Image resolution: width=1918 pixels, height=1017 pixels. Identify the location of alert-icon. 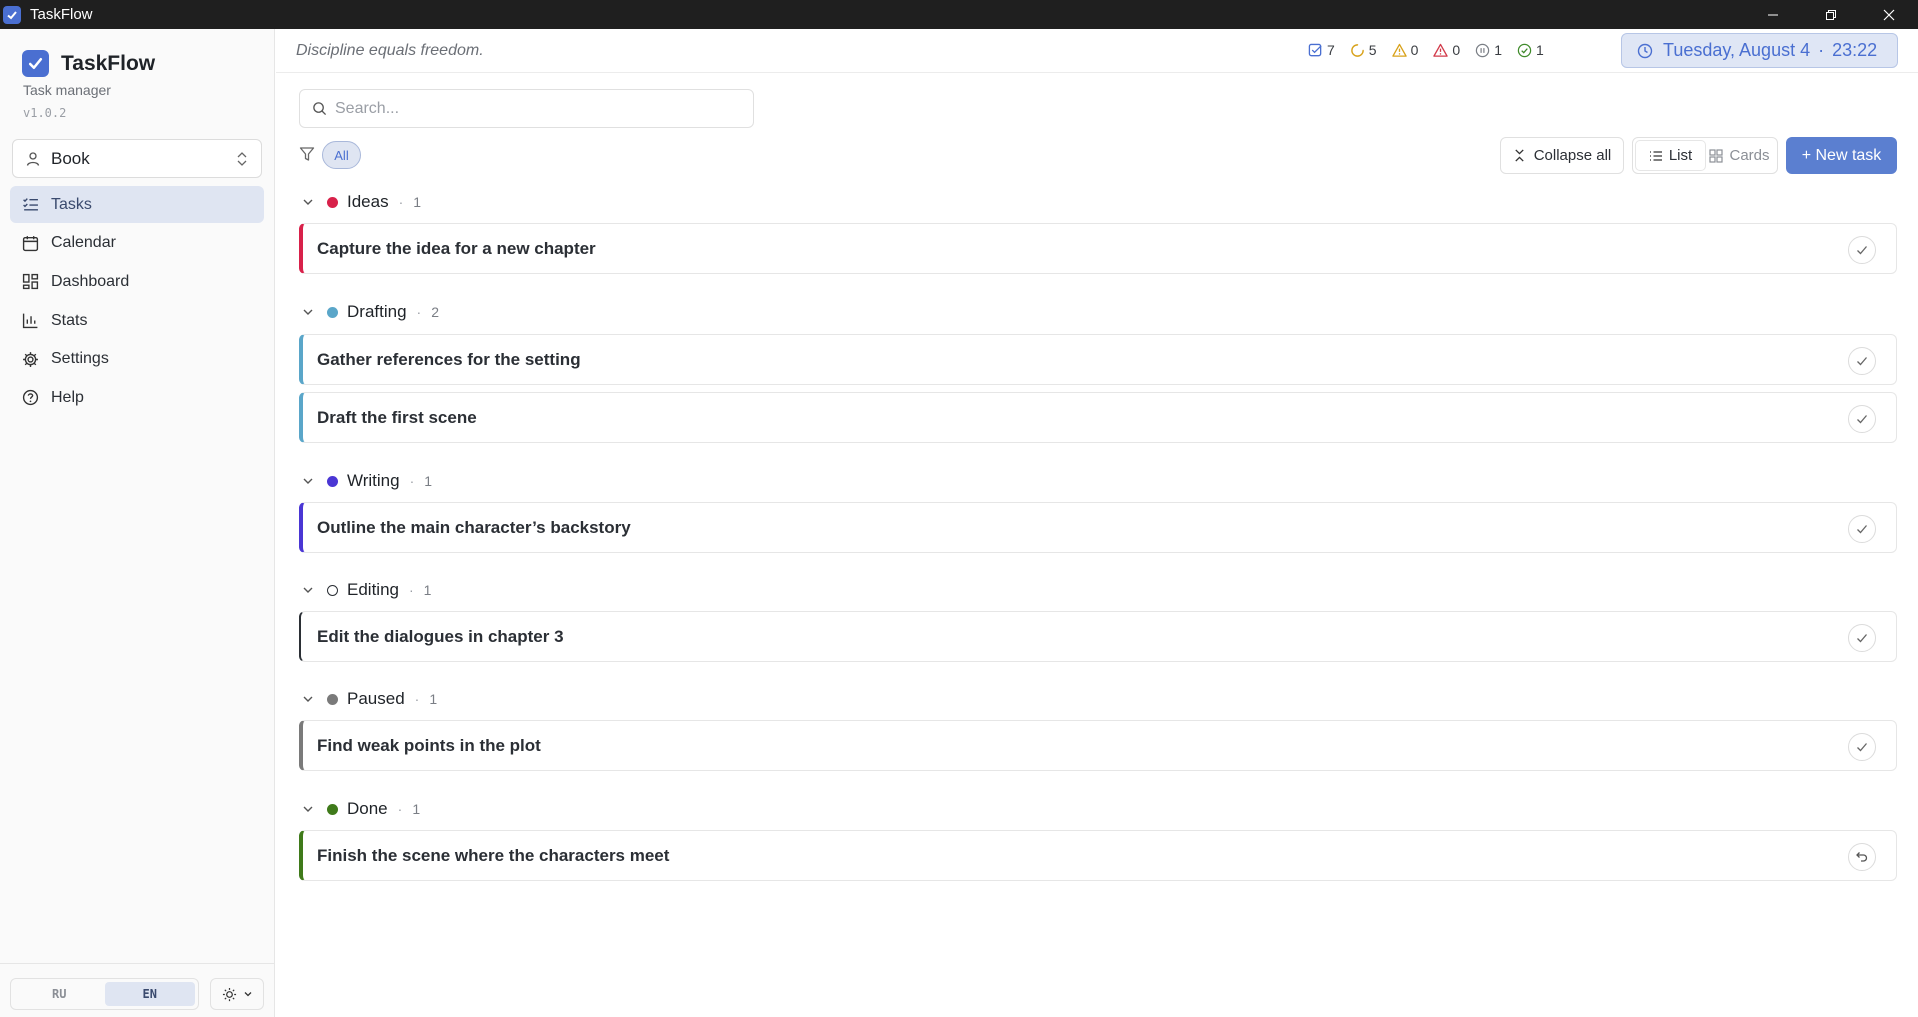
(1441, 50).